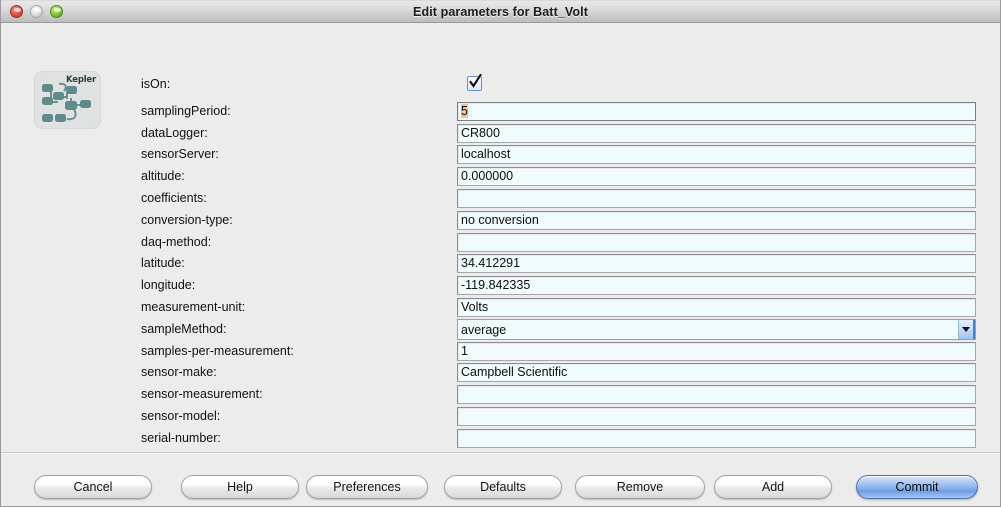 This screenshot has width=1001, height=507. Describe the element at coordinates (193, 307) in the screenshot. I see `parameter-label: measurement-unit:` at that location.